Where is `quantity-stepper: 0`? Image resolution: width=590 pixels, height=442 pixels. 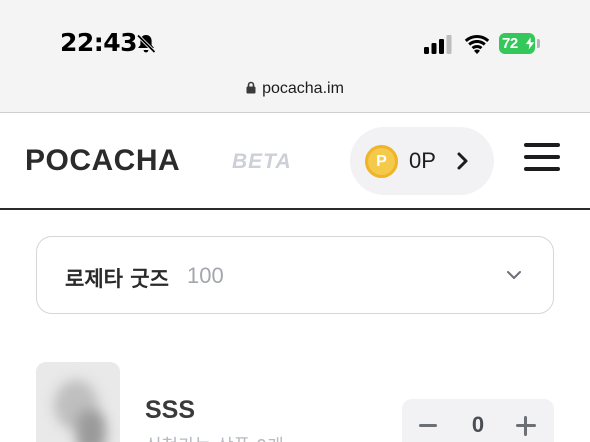 quantity-stepper: 0 is located at coordinates (478, 420).